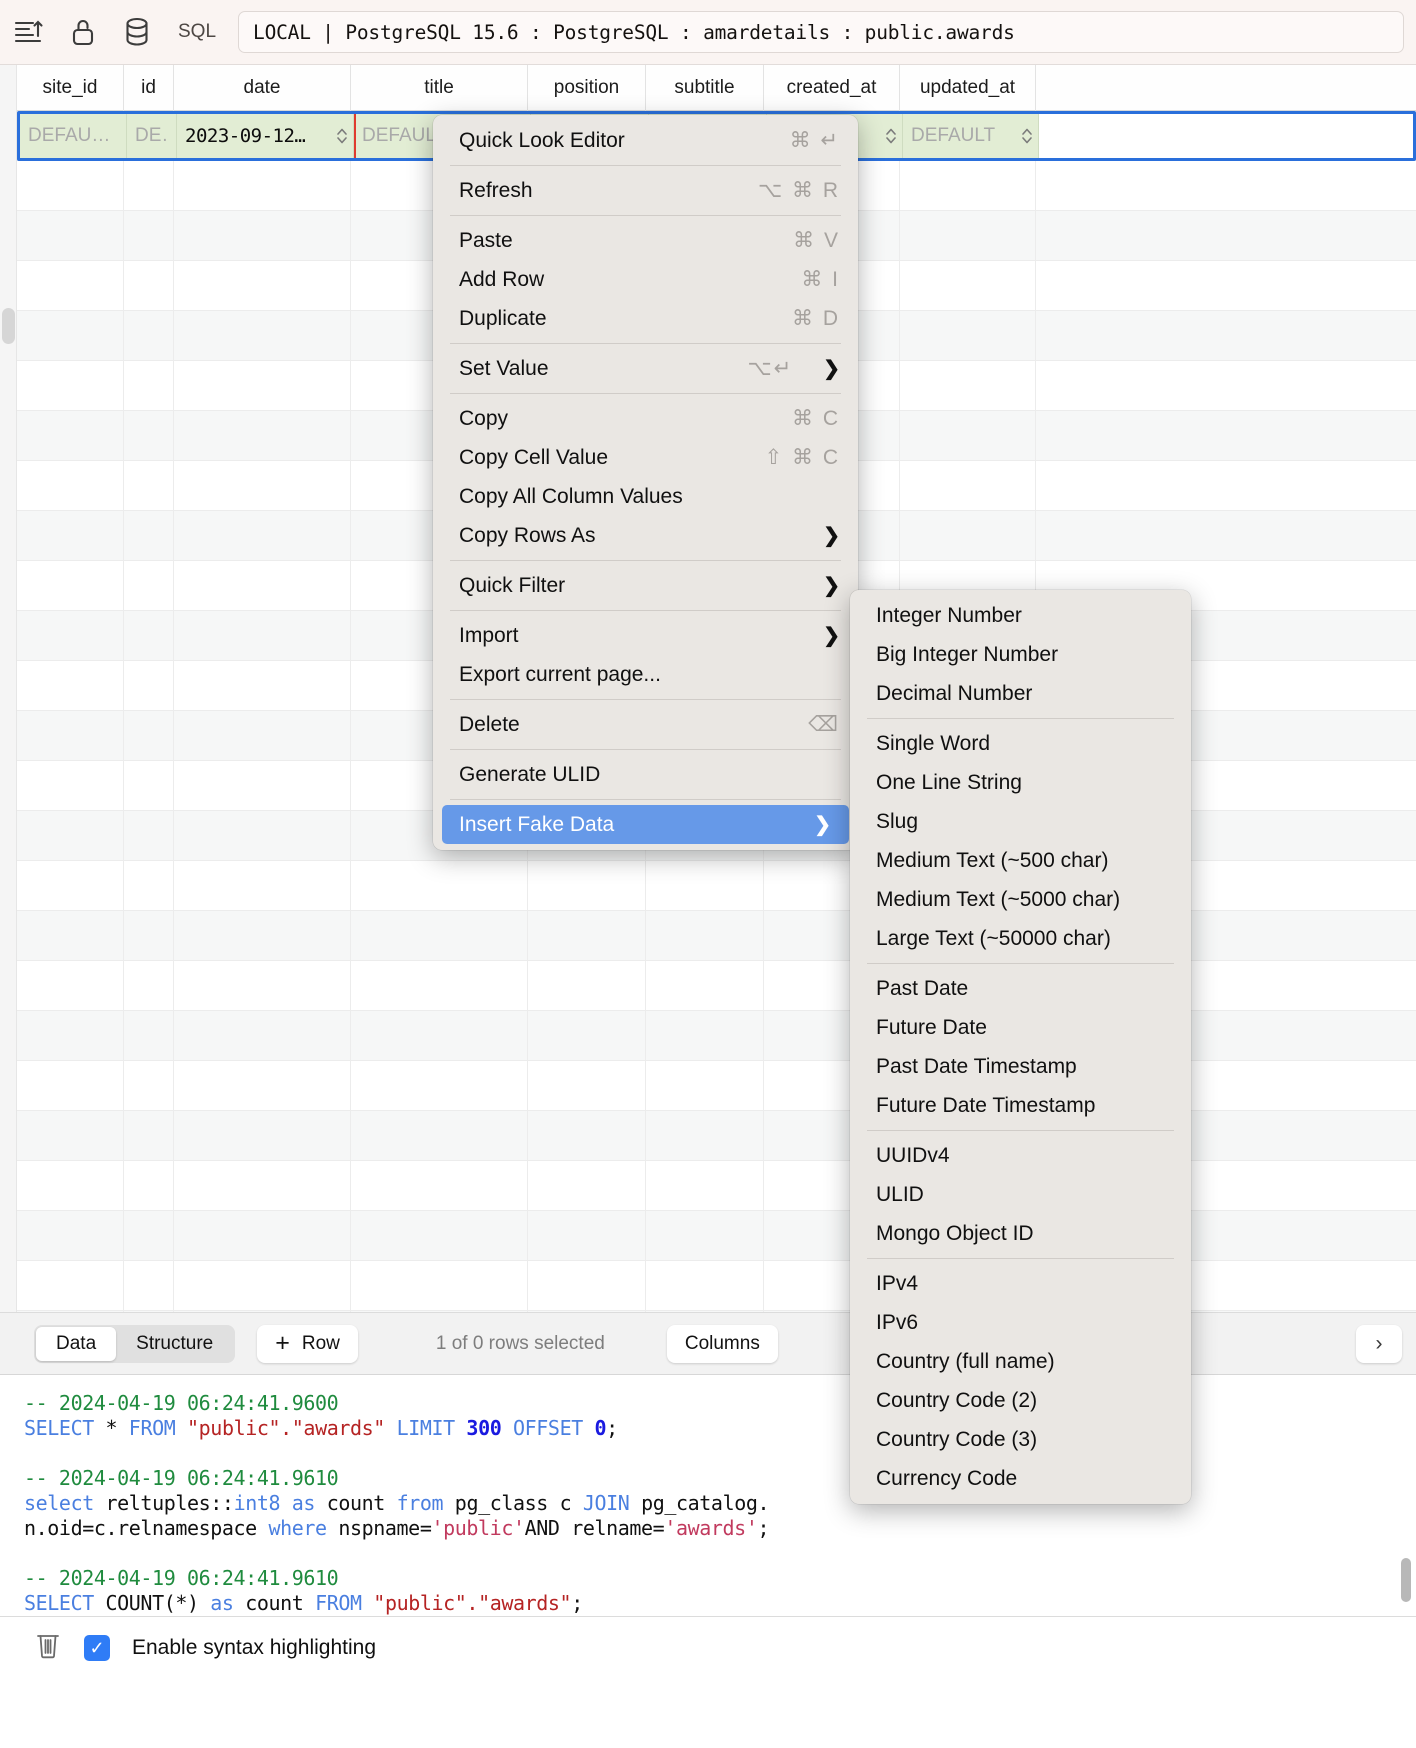 The width and height of the screenshot is (1416, 1748). What do you see at coordinates (1020, 743) in the screenshot?
I see `submenu-item-single-word: Single Word` at bounding box center [1020, 743].